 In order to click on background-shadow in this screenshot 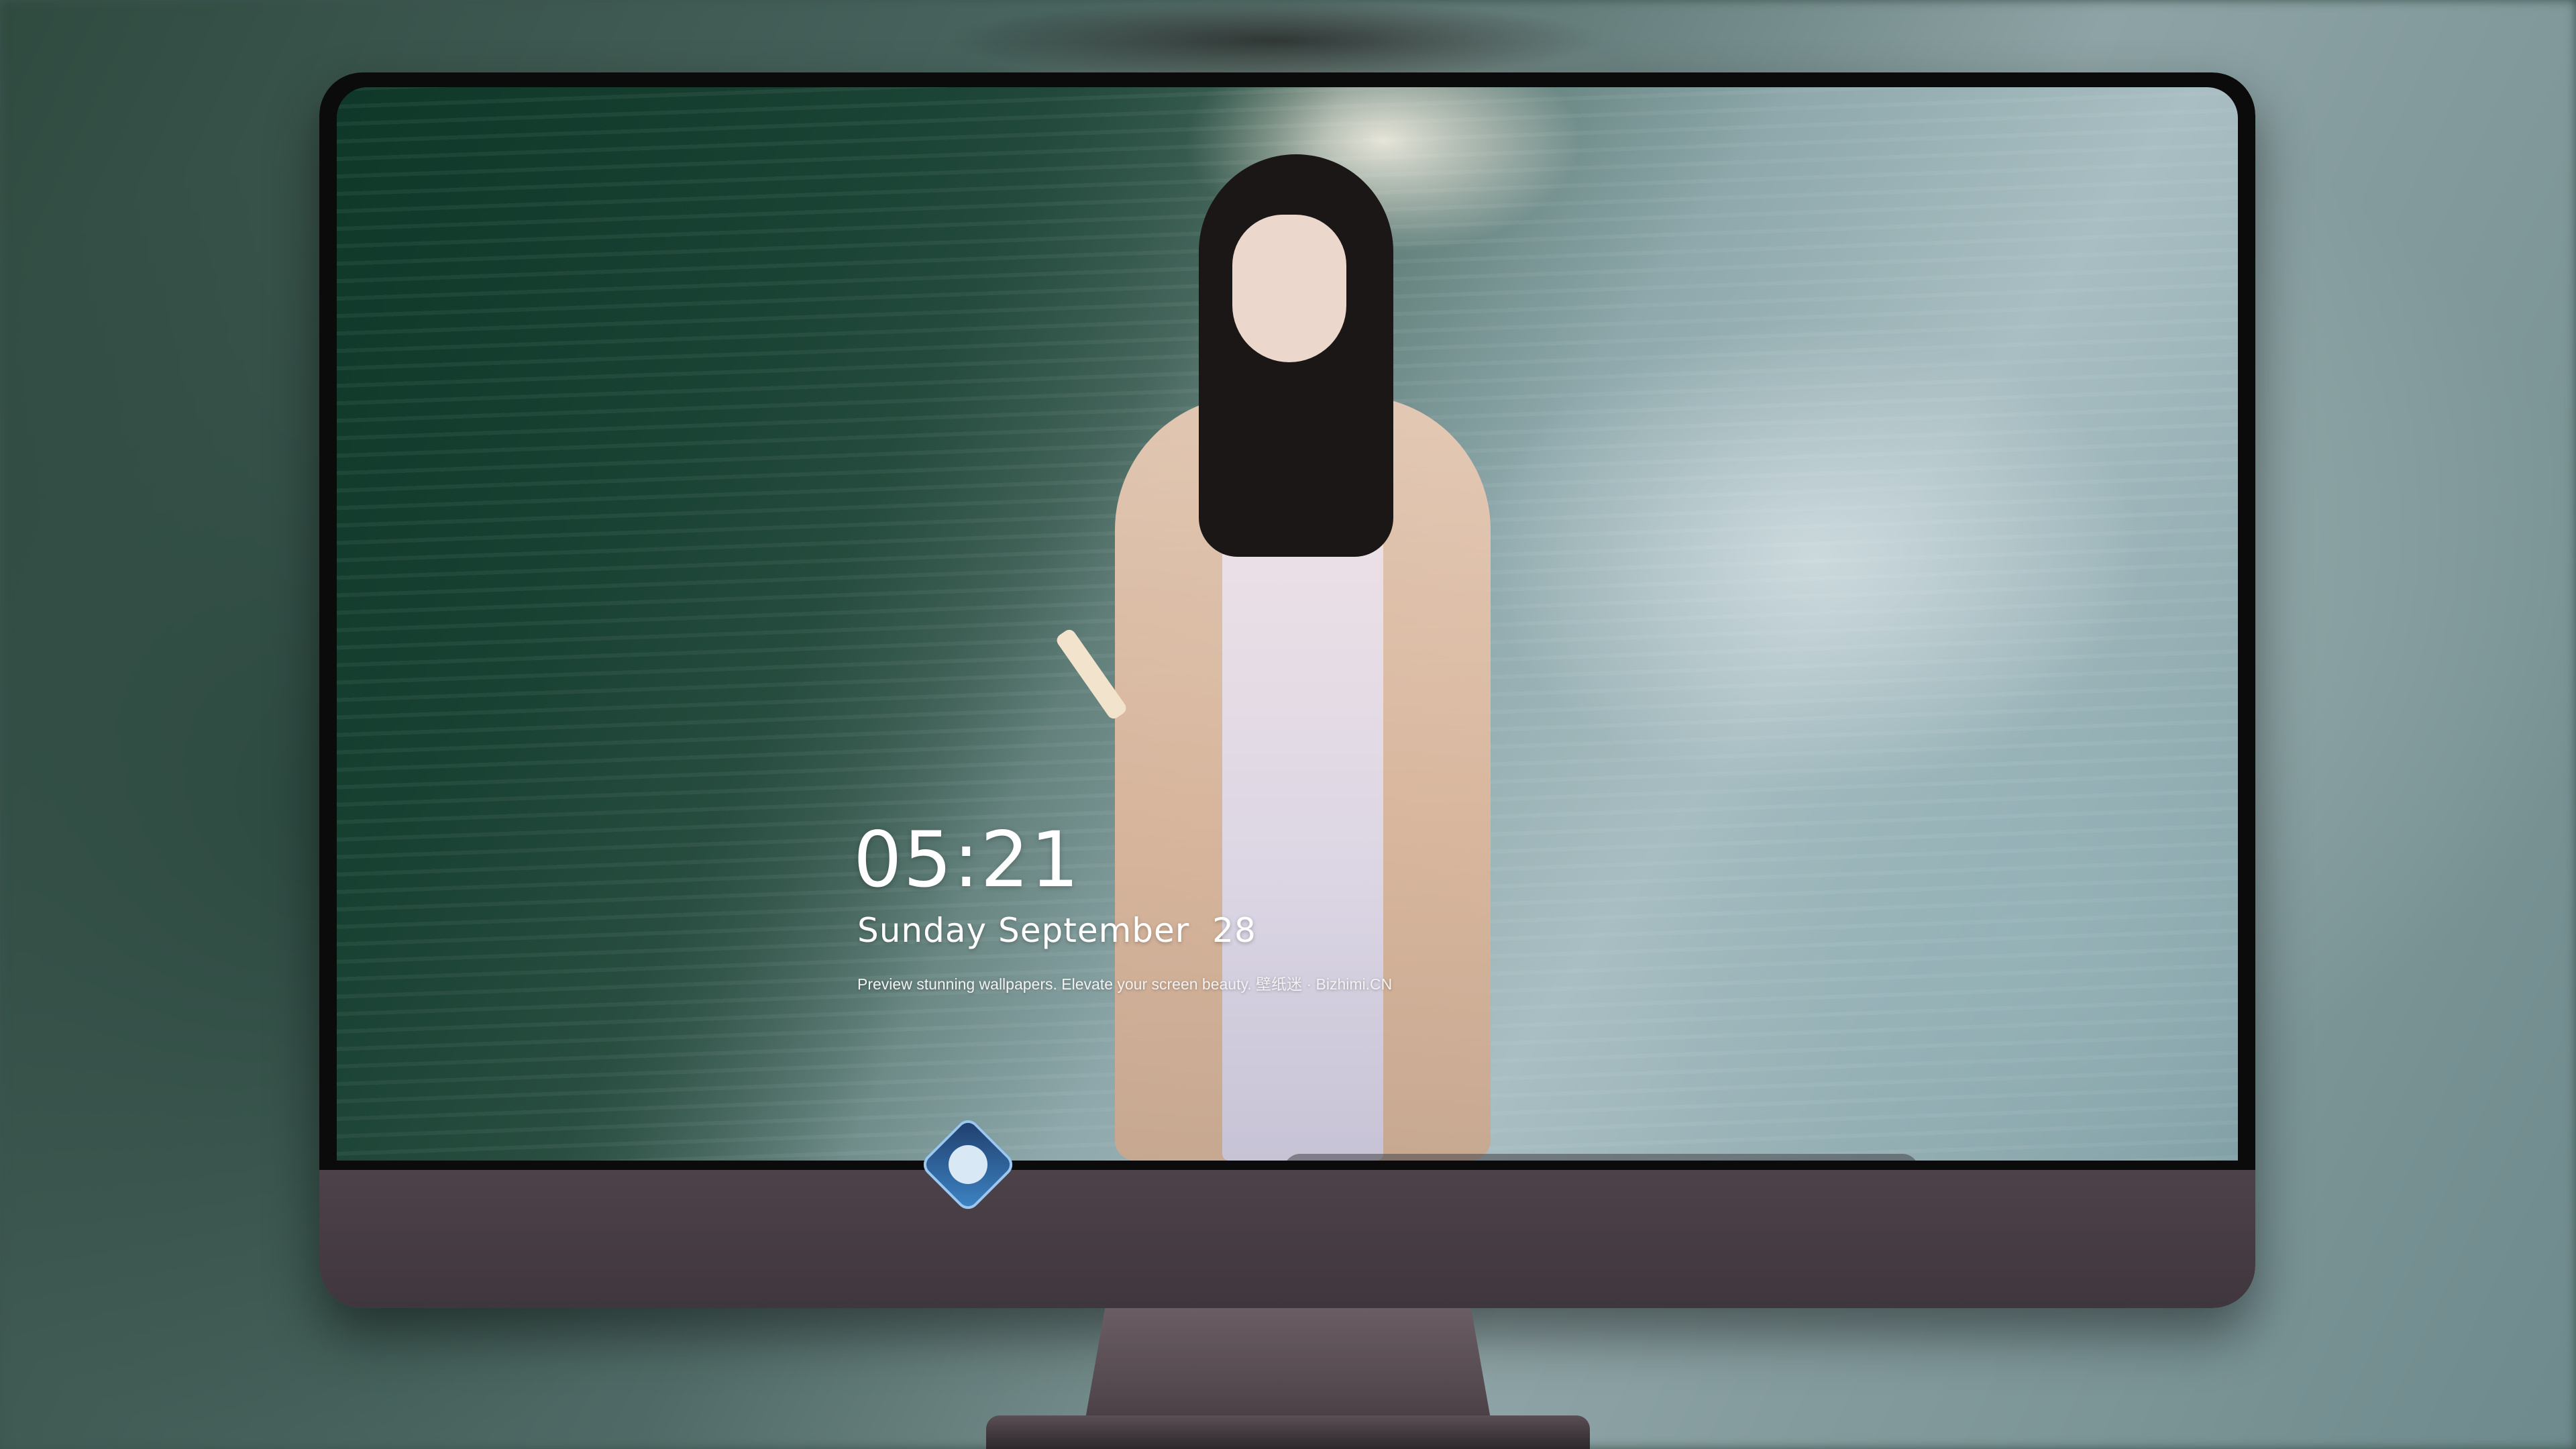, I will do `click(1274, 40)`.